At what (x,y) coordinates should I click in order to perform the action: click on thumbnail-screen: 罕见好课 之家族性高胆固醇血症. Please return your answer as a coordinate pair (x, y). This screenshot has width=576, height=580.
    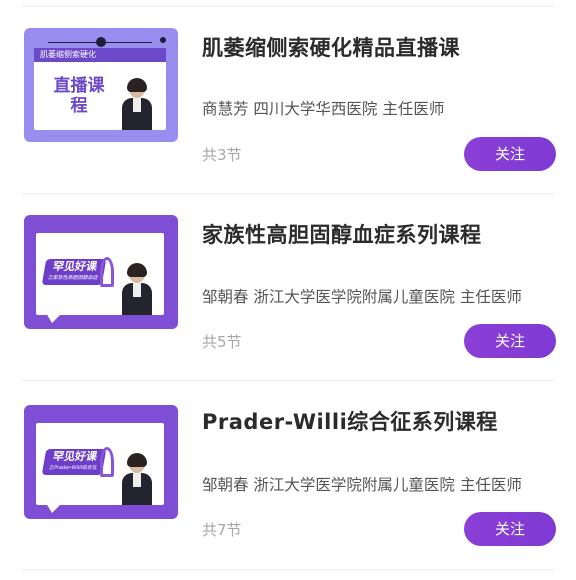
    Looking at the image, I should click on (100, 274).